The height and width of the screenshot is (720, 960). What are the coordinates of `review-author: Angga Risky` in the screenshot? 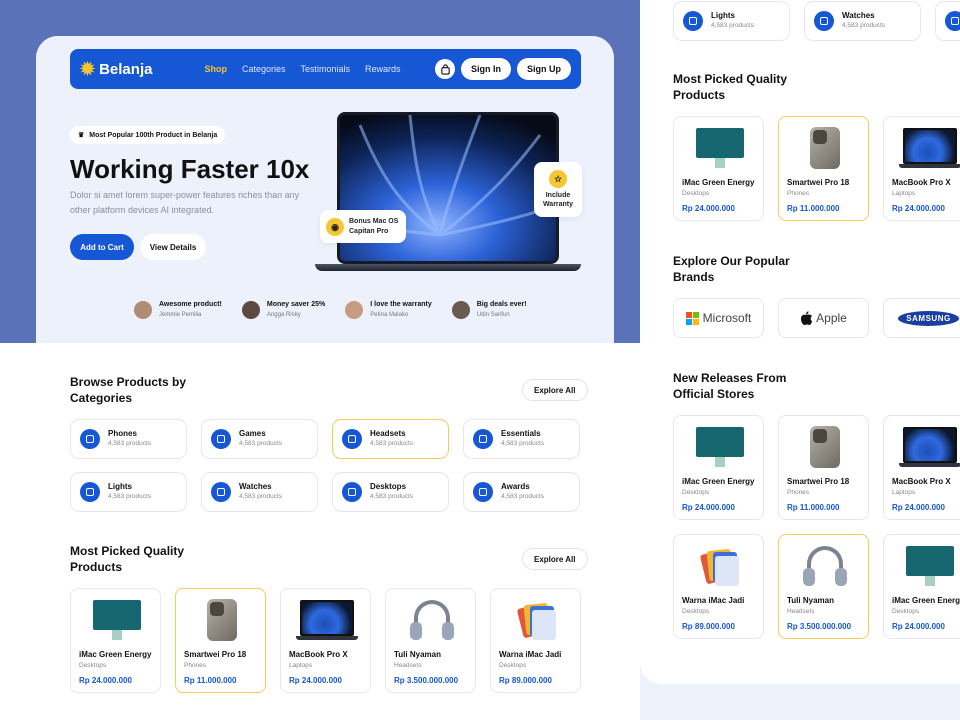 It's located at (283, 315).